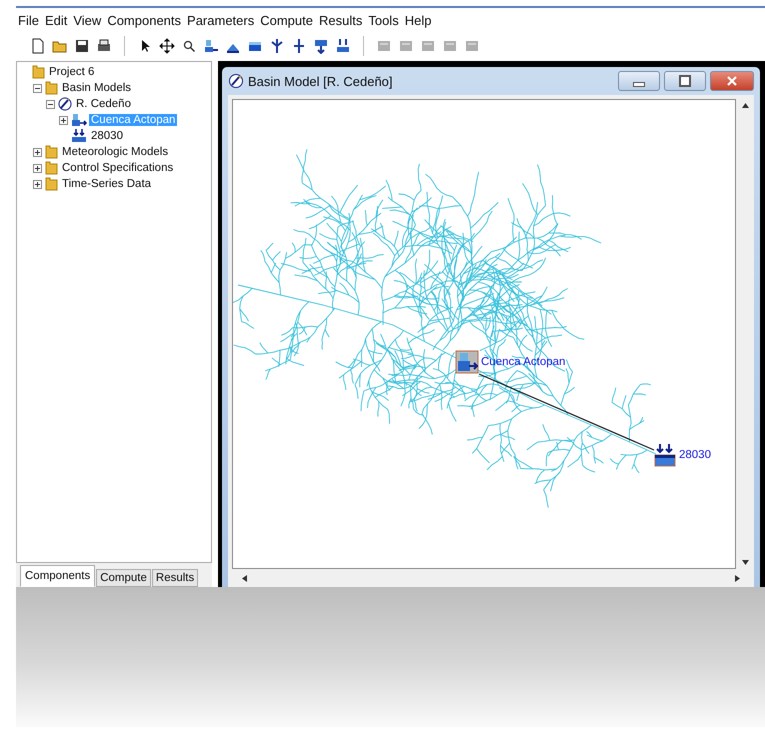 The height and width of the screenshot is (746, 765). What do you see at coordinates (167, 46) in the screenshot?
I see `move-icon` at bounding box center [167, 46].